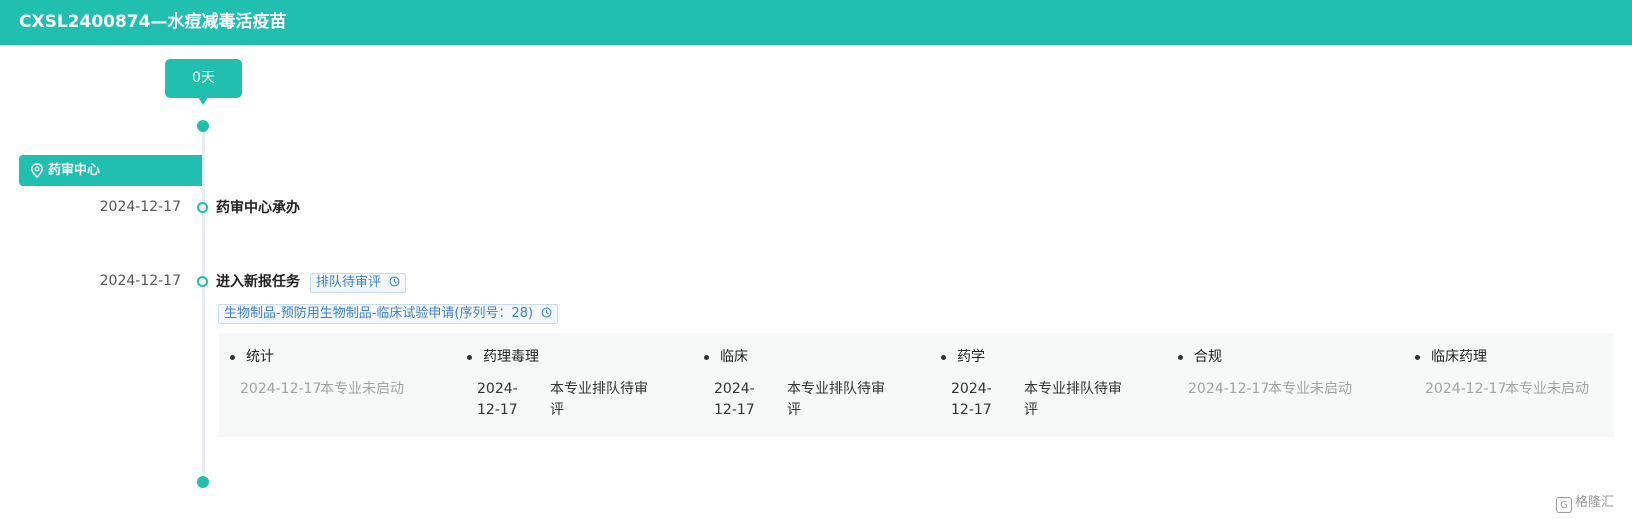 The image size is (1632, 519). I want to click on review-discipline-name: 药理毒理, so click(511, 357).